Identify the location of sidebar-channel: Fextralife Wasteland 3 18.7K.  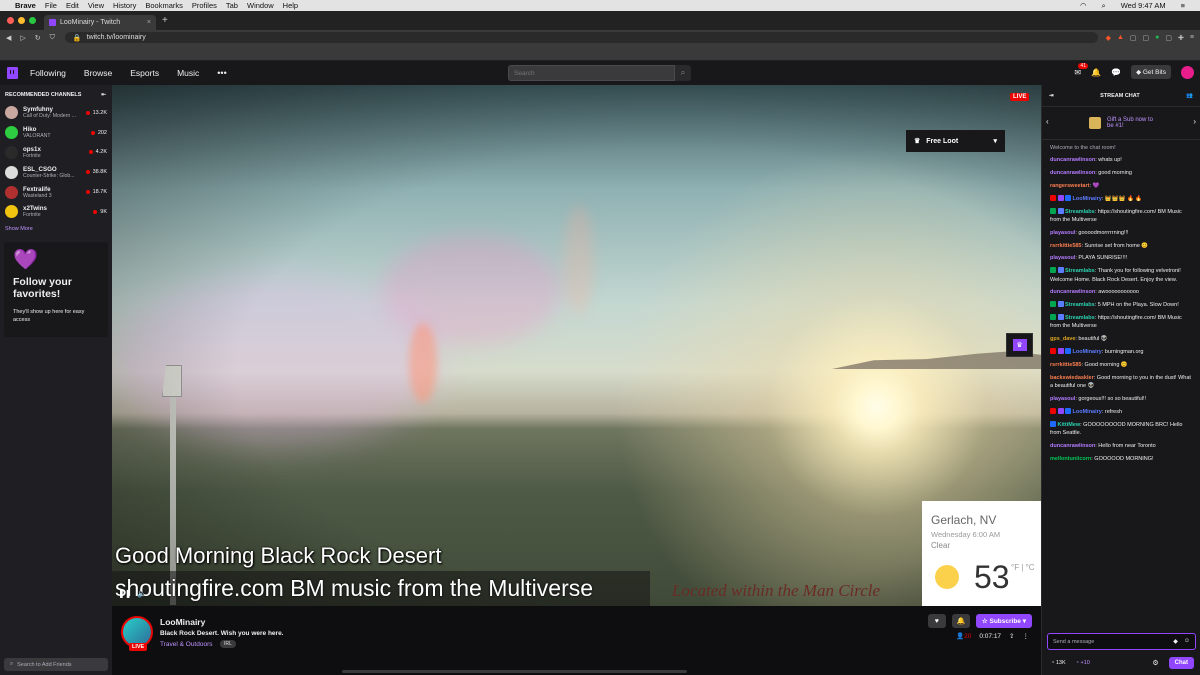
(56, 192).